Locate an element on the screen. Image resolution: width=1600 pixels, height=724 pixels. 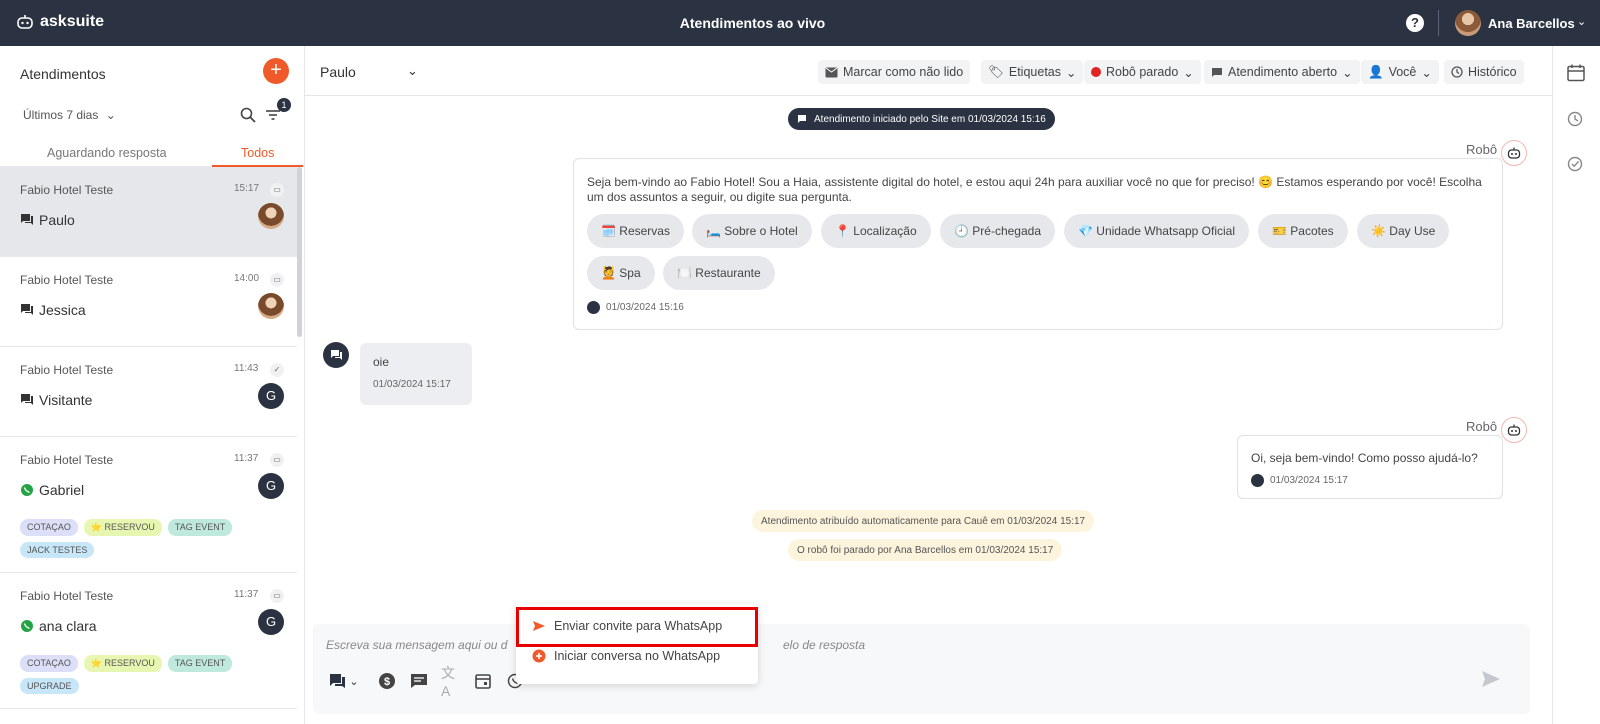
tag: ⭐ RESERVOU is located at coordinates (122, 527).